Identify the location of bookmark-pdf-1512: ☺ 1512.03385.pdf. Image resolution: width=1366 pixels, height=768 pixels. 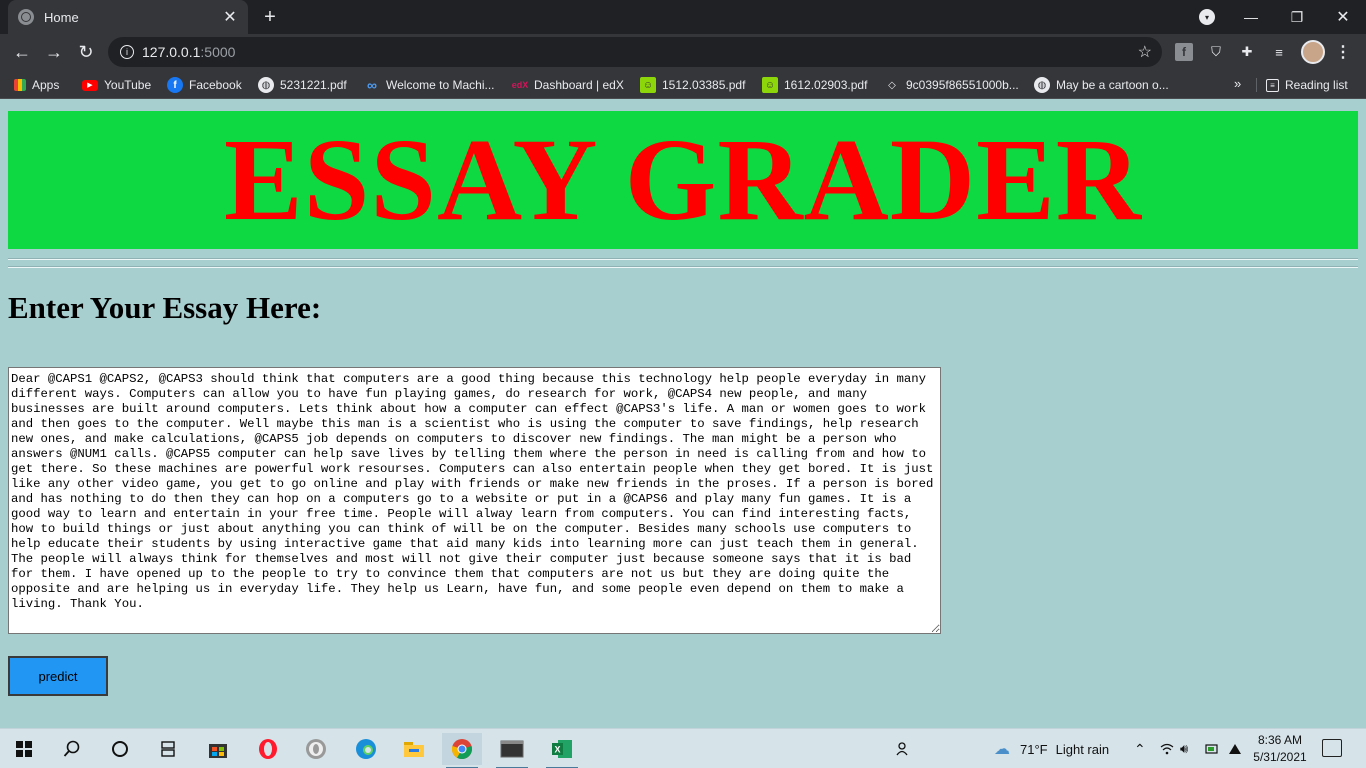
(692, 85).